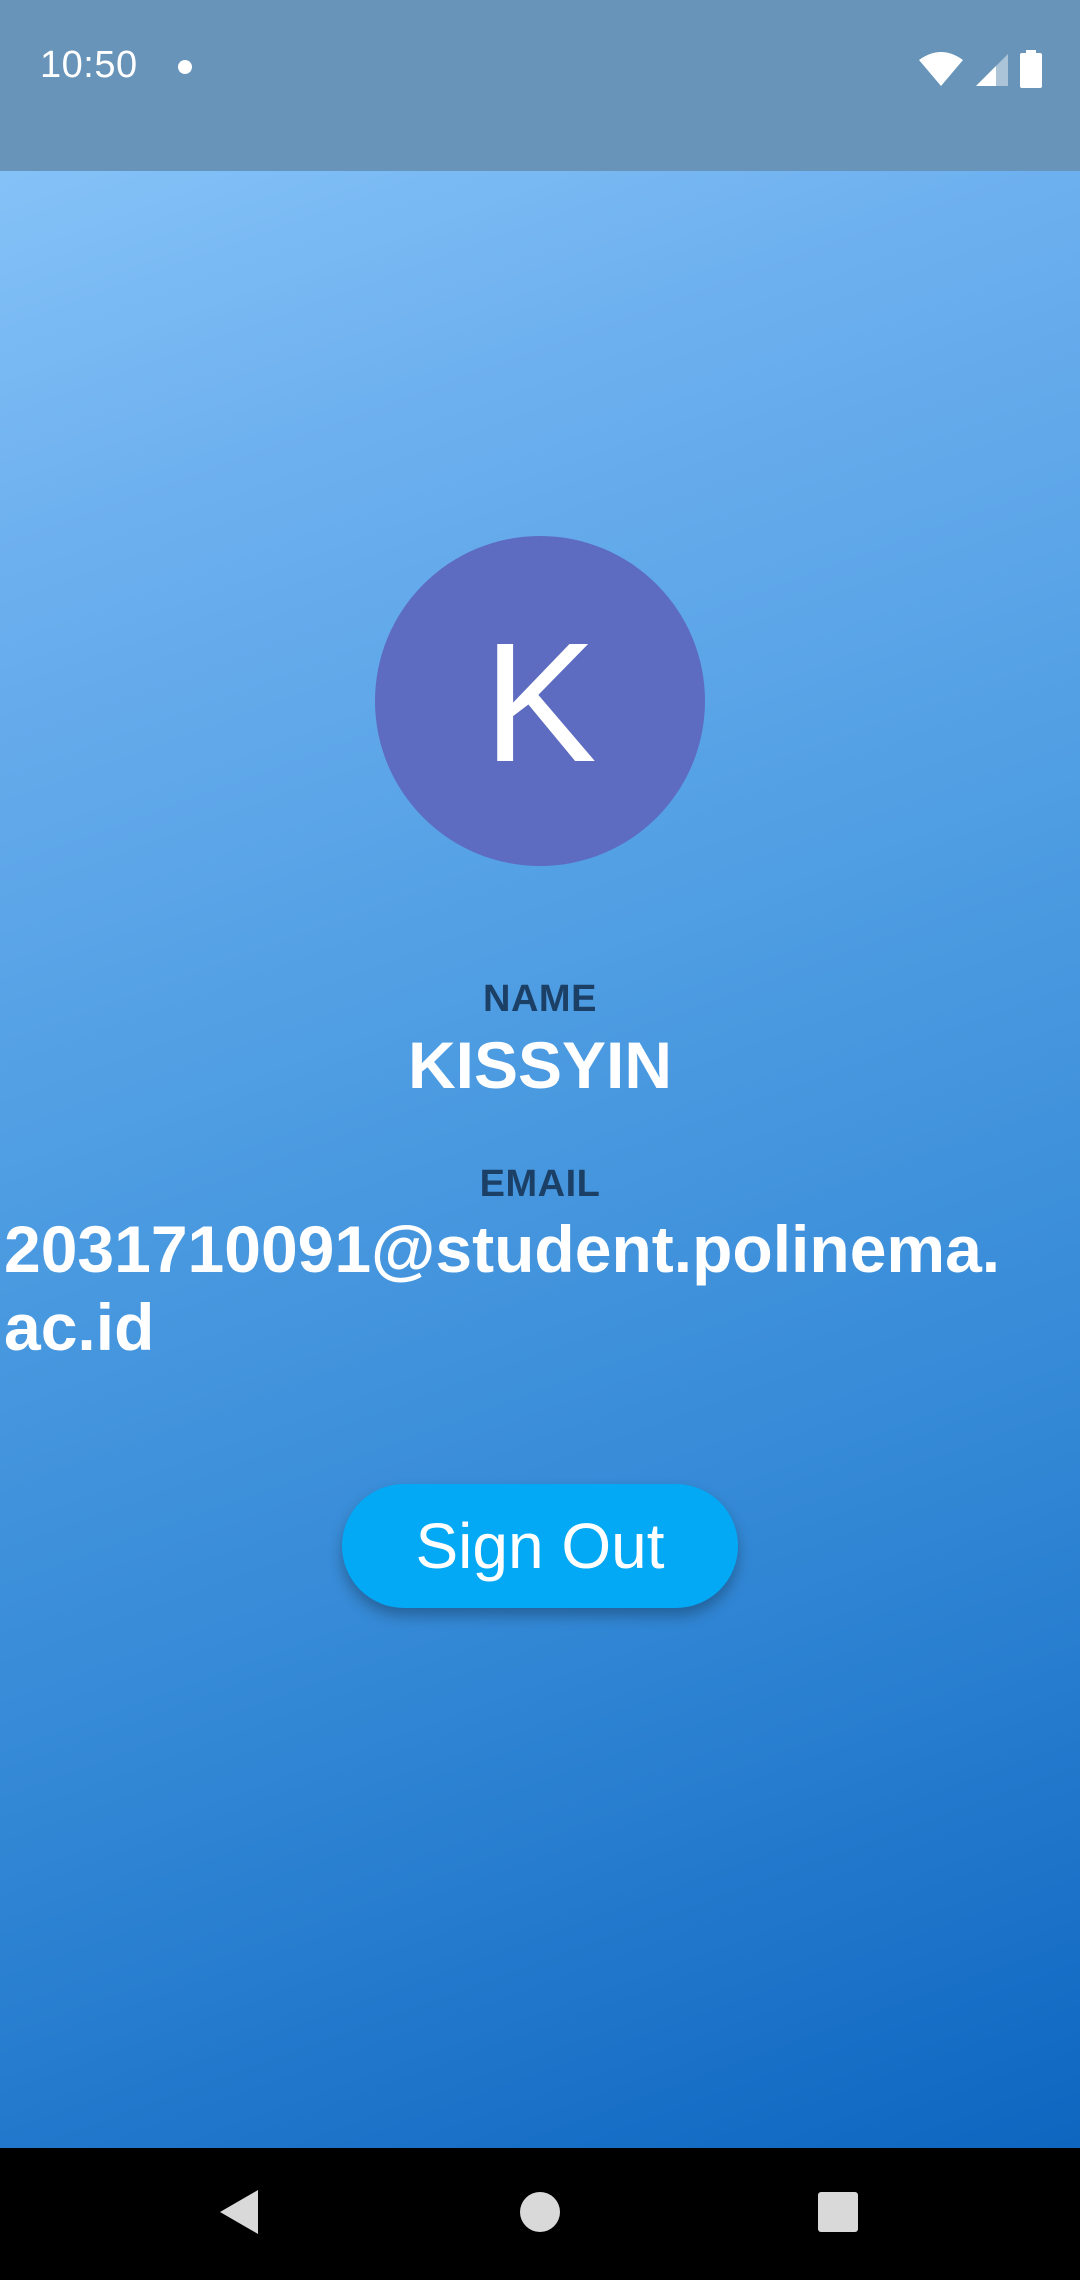 This screenshot has width=1080, height=2280. What do you see at coordinates (540, 1065) in the screenshot?
I see `name-value: KISSYIN` at bounding box center [540, 1065].